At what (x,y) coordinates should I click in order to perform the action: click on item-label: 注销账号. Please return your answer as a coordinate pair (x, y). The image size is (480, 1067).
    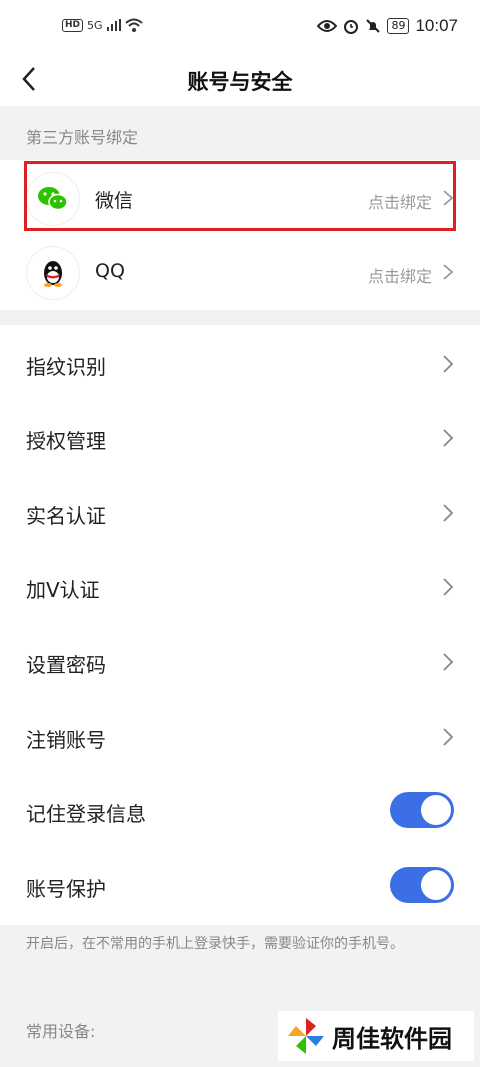
    Looking at the image, I should click on (66, 740).